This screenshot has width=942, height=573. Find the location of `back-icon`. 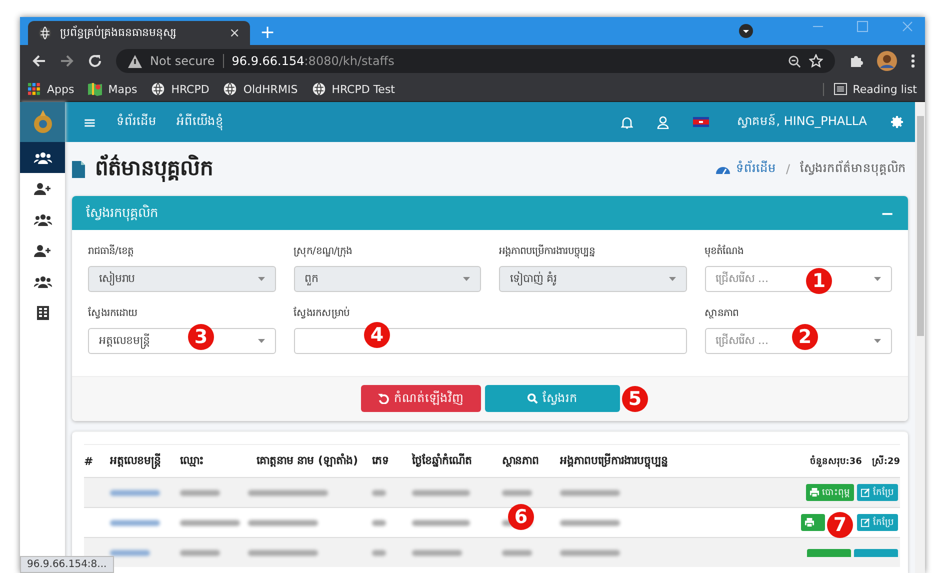

back-icon is located at coordinates (39, 61).